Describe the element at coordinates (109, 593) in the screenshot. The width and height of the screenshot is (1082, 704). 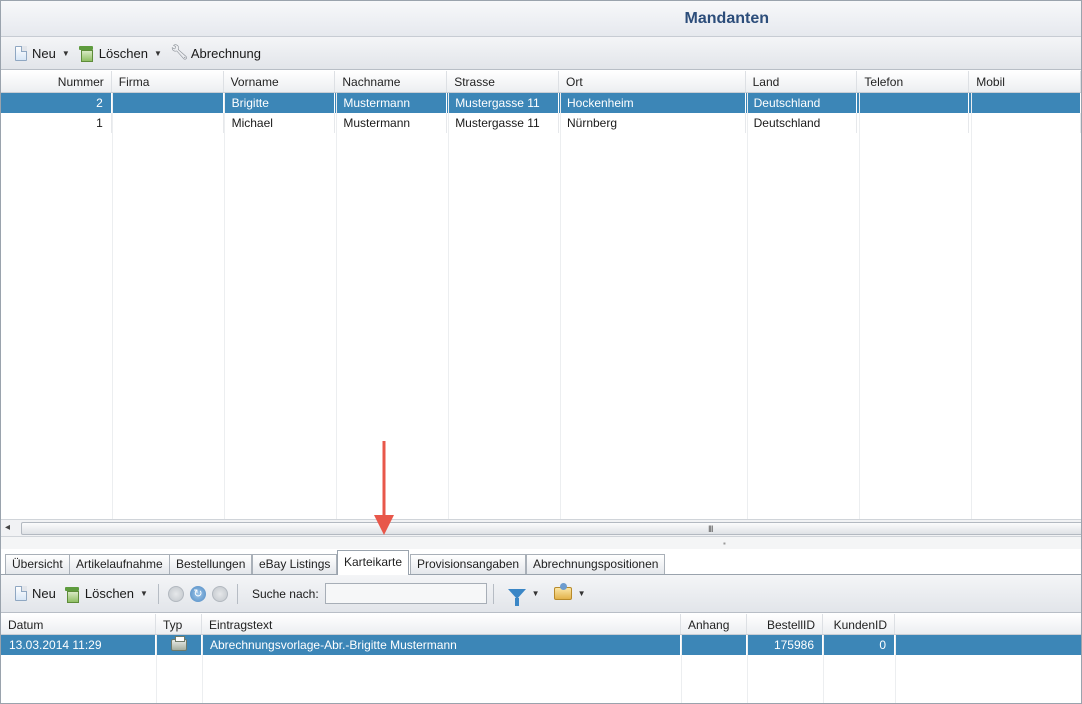
I see `delete-entry-label: Löschen` at that location.